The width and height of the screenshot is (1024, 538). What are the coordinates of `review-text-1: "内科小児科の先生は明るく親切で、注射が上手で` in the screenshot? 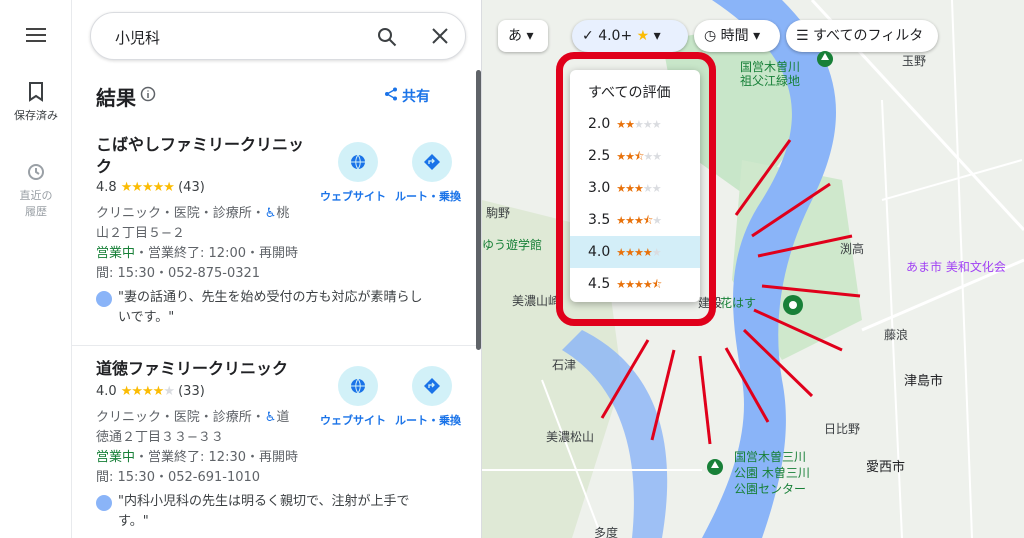 It's located at (264, 501).